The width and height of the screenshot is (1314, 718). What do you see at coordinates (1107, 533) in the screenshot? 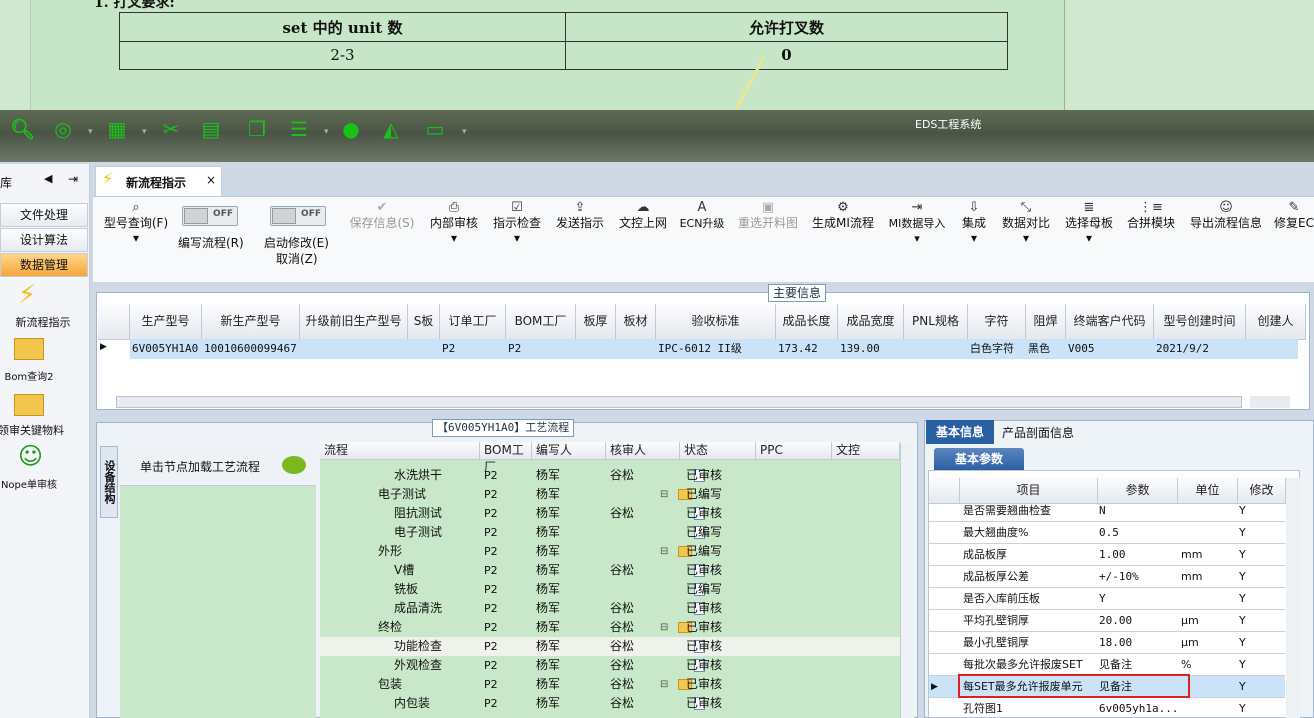
I see `params-row: 最大翘曲度% 0.5 Y` at bounding box center [1107, 533].